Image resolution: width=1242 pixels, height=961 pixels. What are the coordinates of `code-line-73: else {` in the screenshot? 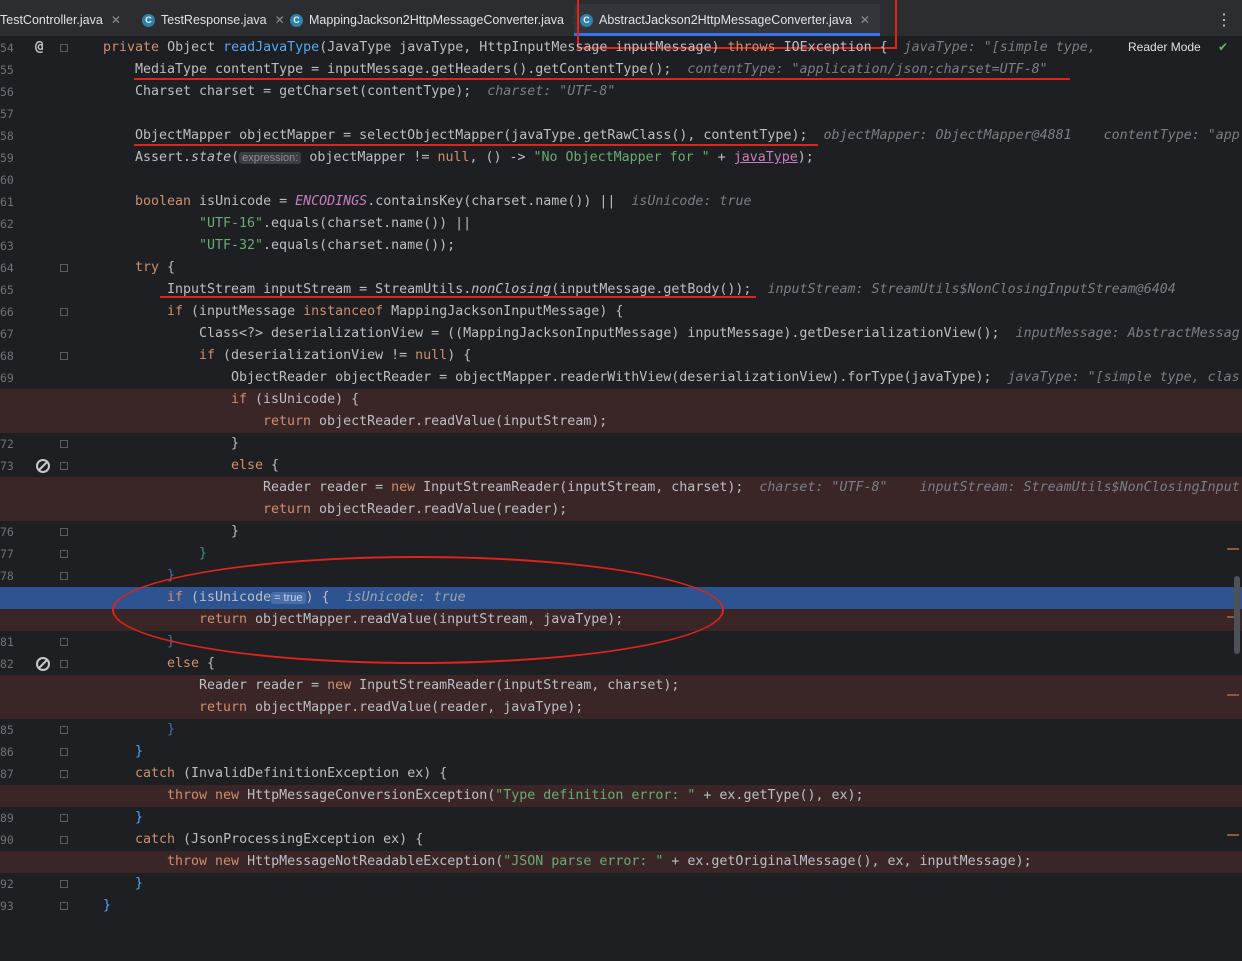 It's located at (621, 466).